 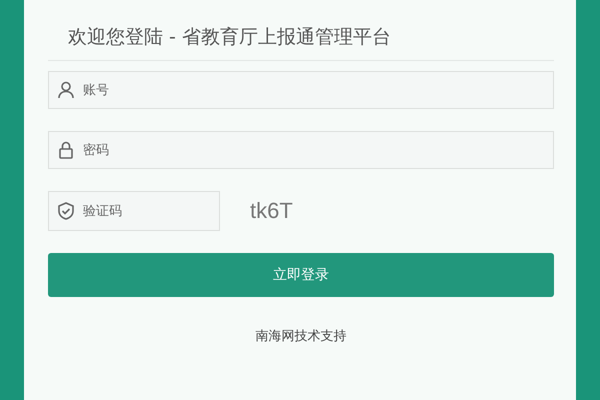 What do you see at coordinates (229, 37) in the screenshot?
I see `page-title: 欢迎您登陆 - 省教育厅上报通管理平台` at bounding box center [229, 37].